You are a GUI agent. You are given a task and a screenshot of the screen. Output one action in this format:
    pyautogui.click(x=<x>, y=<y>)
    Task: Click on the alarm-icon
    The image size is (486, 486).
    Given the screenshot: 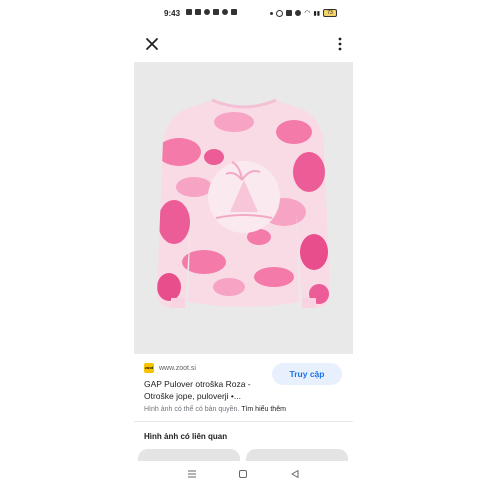 What is the action you would take?
    pyautogui.click(x=280, y=13)
    